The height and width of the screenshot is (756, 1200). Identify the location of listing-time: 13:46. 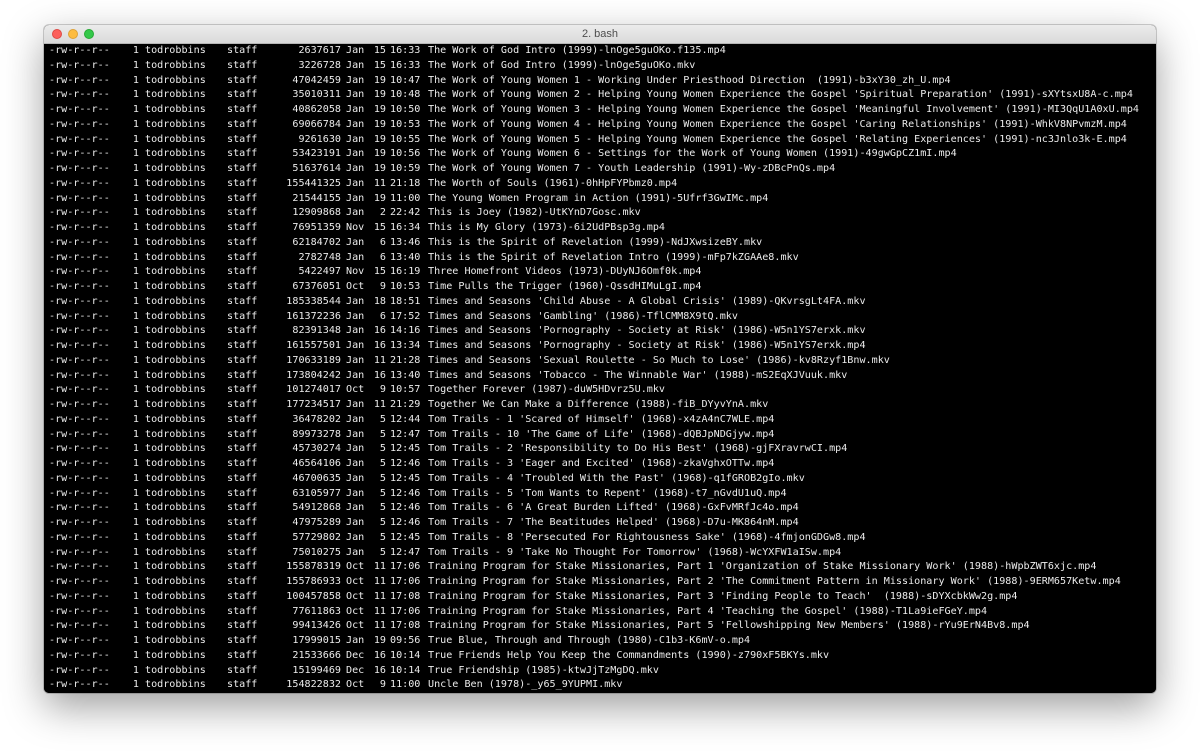
(405, 242).